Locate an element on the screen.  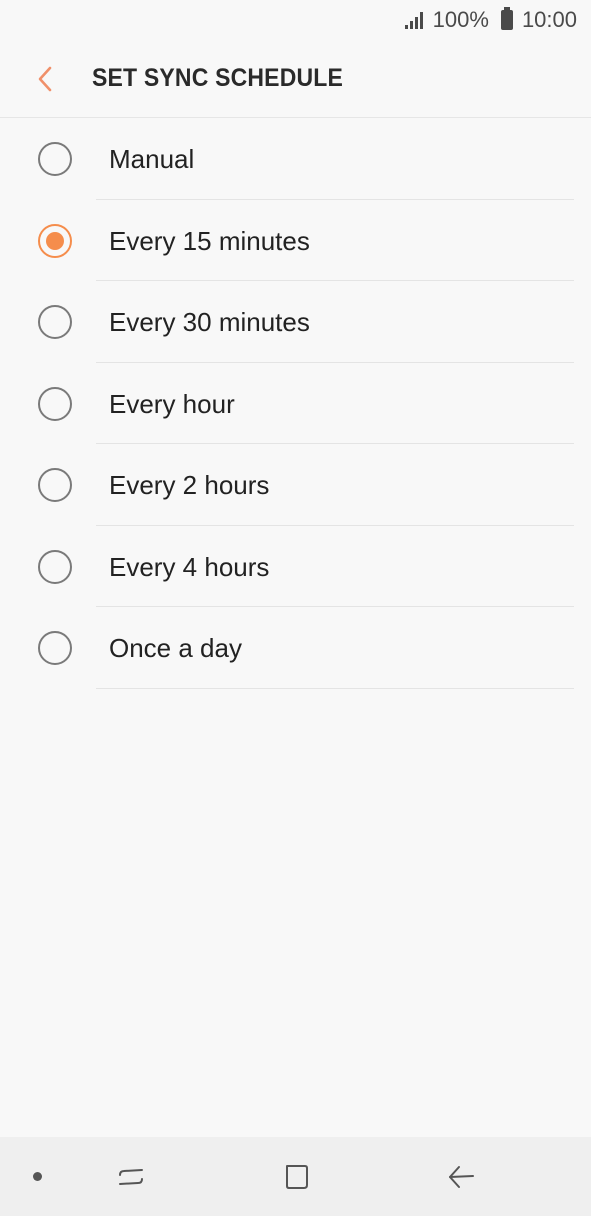
back-arrow-icon is located at coordinates (461, 1177).